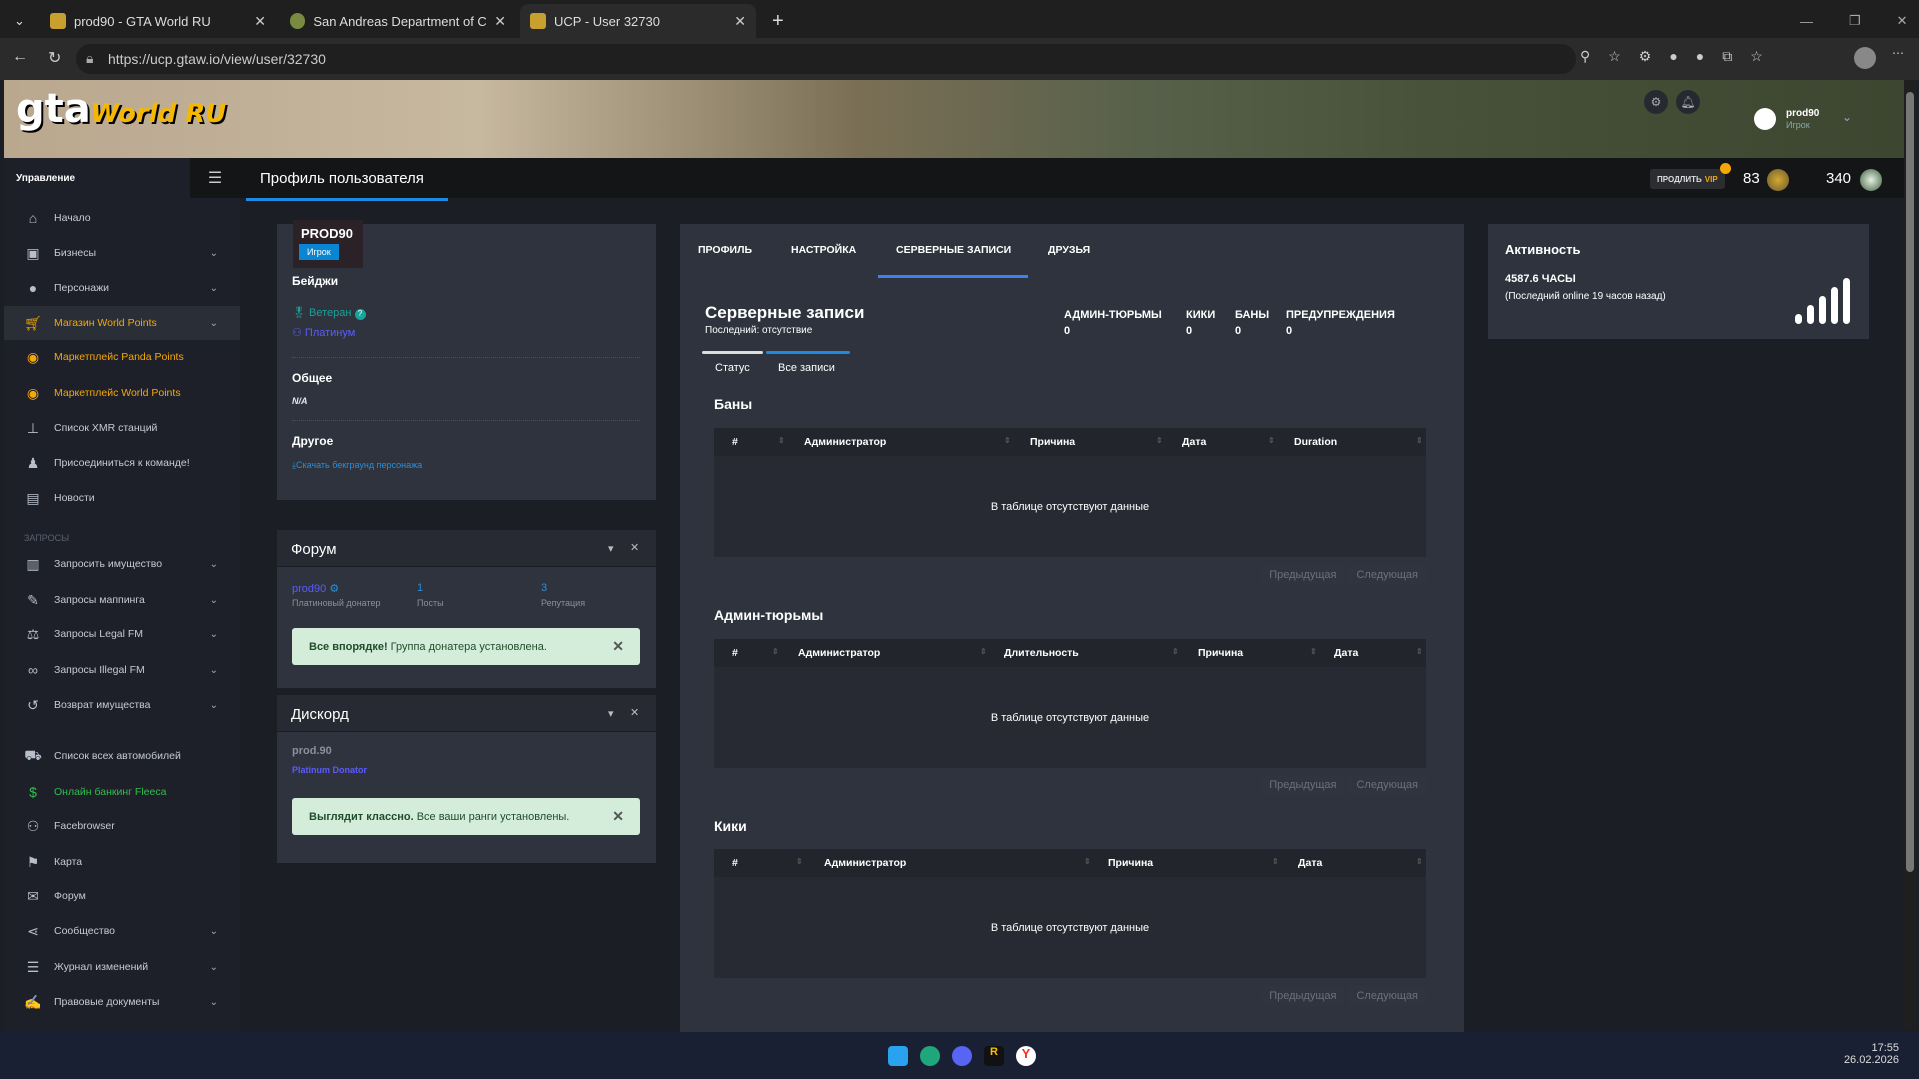 The height and width of the screenshot is (1079, 1919). I want to click on scrollbar-thumb, so click(1910, 482).